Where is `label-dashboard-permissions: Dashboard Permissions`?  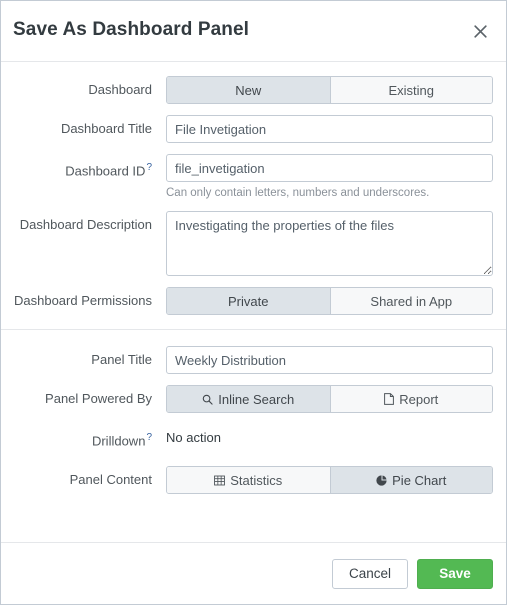
label-dashboard-permissions: Dashboard Permissions is located at coordinates (82, 300).